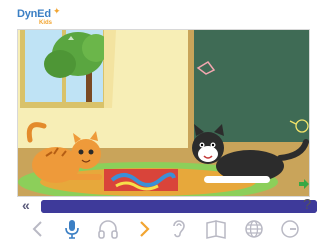 The width and height of the screenshot is (327, 245). I want to click on headphones-button, so click(108, 229).